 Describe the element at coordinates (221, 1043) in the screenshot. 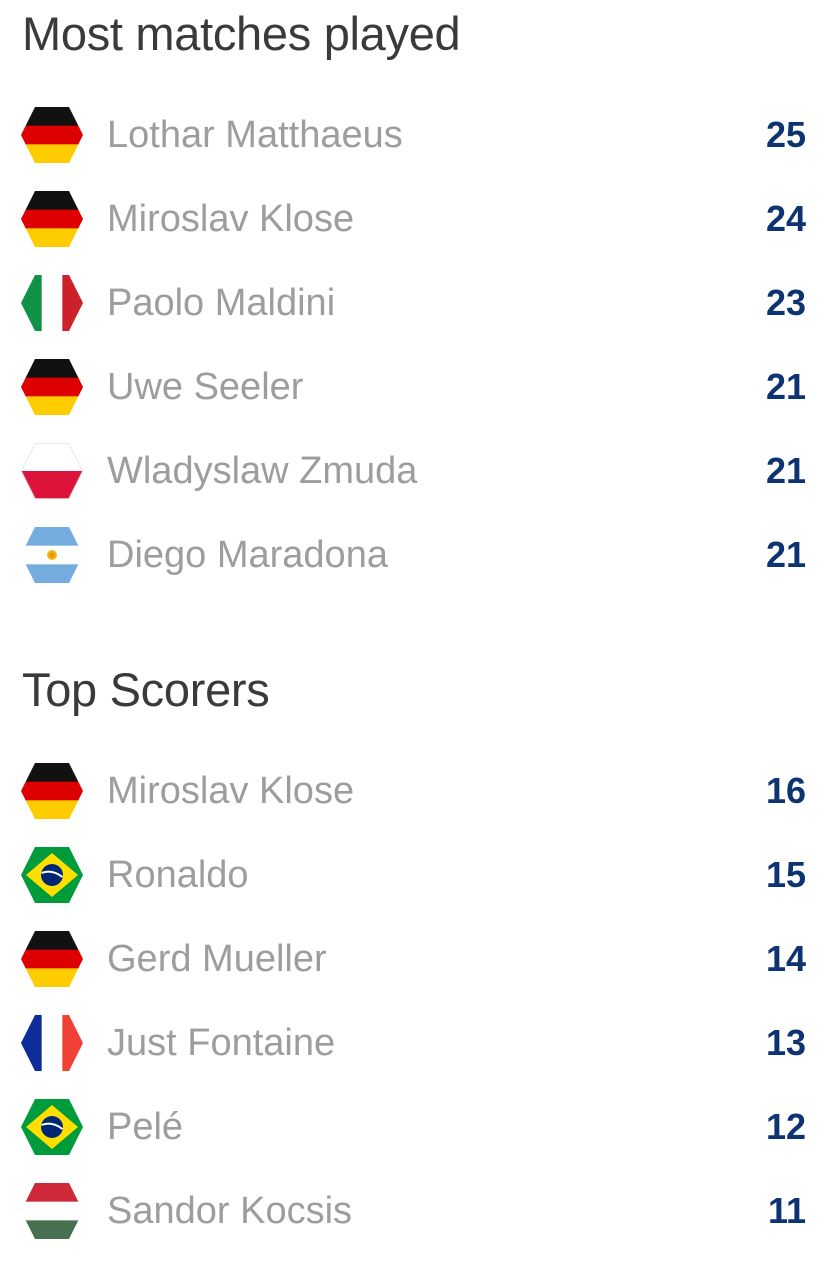

I see `player-name: Just Fontaine` at that location.